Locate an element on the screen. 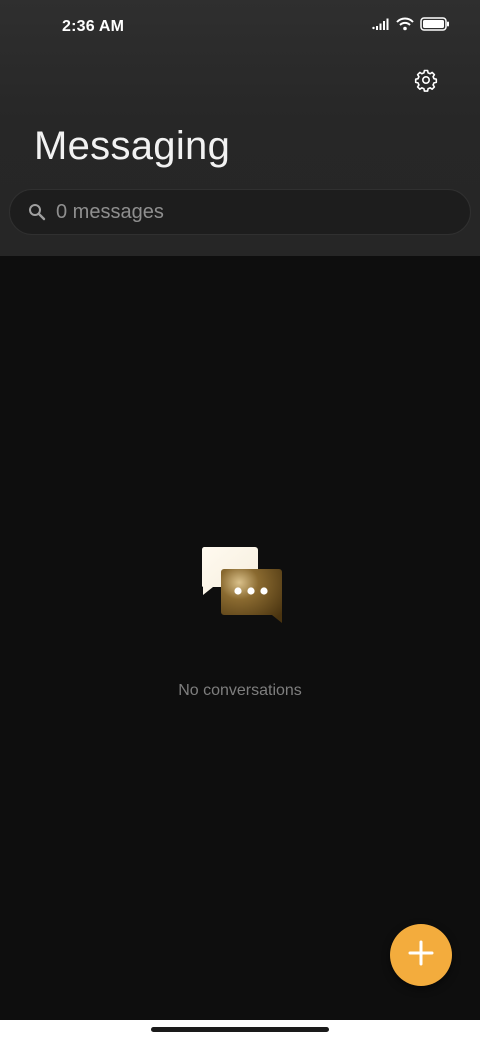 This screenshot has height=1040, width=480. status-time: 2:36 AM is located at coordinates (93, 26).